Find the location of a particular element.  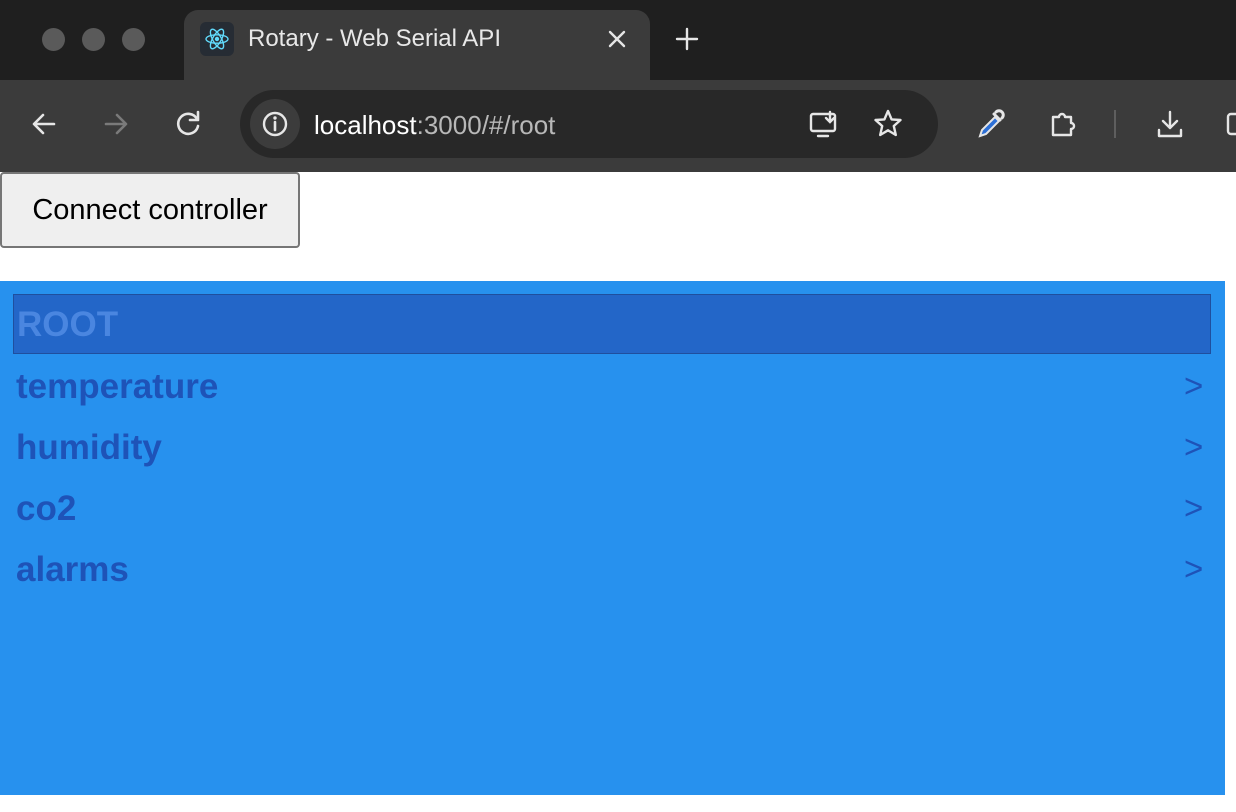

active-tab: Rotary - Web Serial API is located at coordinates (417, 45).